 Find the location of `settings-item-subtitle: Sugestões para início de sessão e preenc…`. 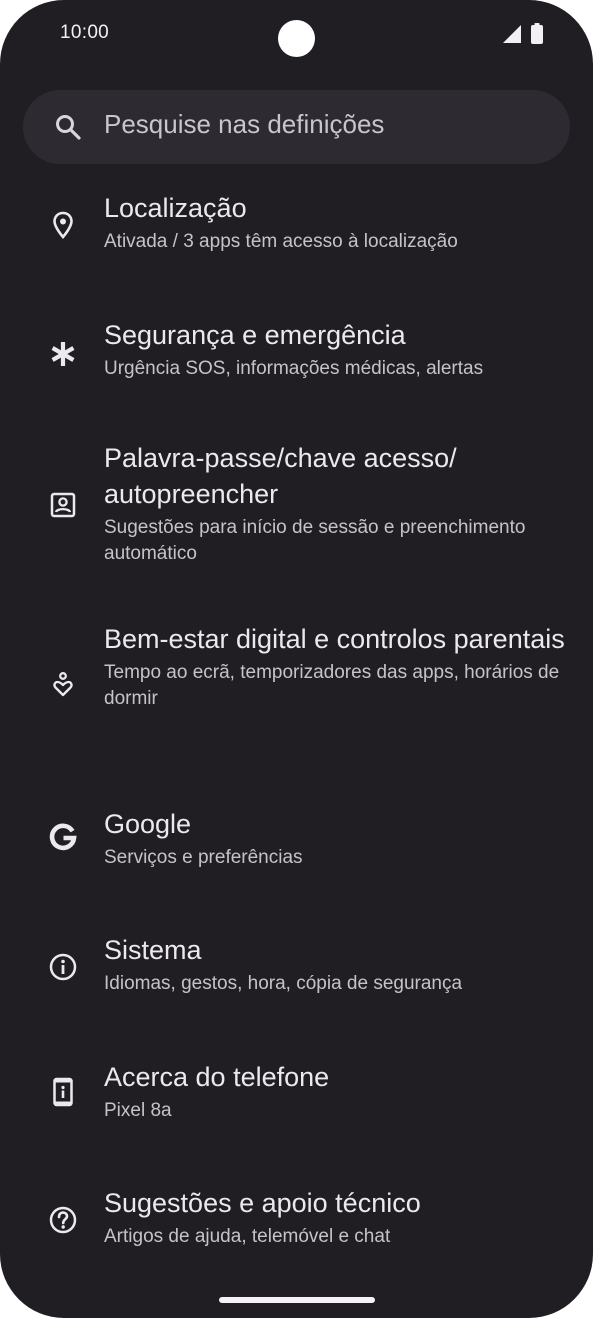

settings-item-subtitle: Sugestões para início de sessão e preenc… is located at coordinates (315, 540).